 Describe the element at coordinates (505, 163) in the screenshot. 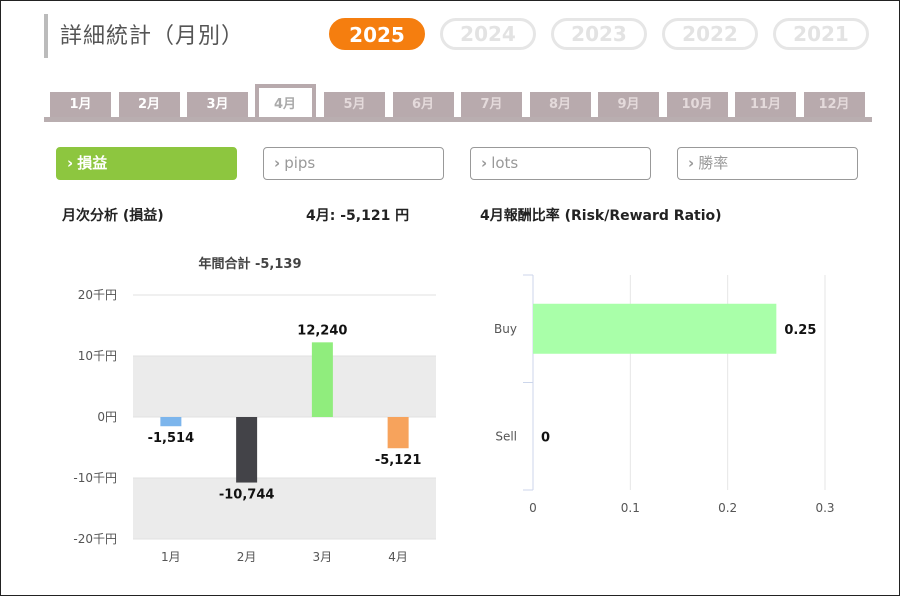

I see `metric-label: lots` at that location.